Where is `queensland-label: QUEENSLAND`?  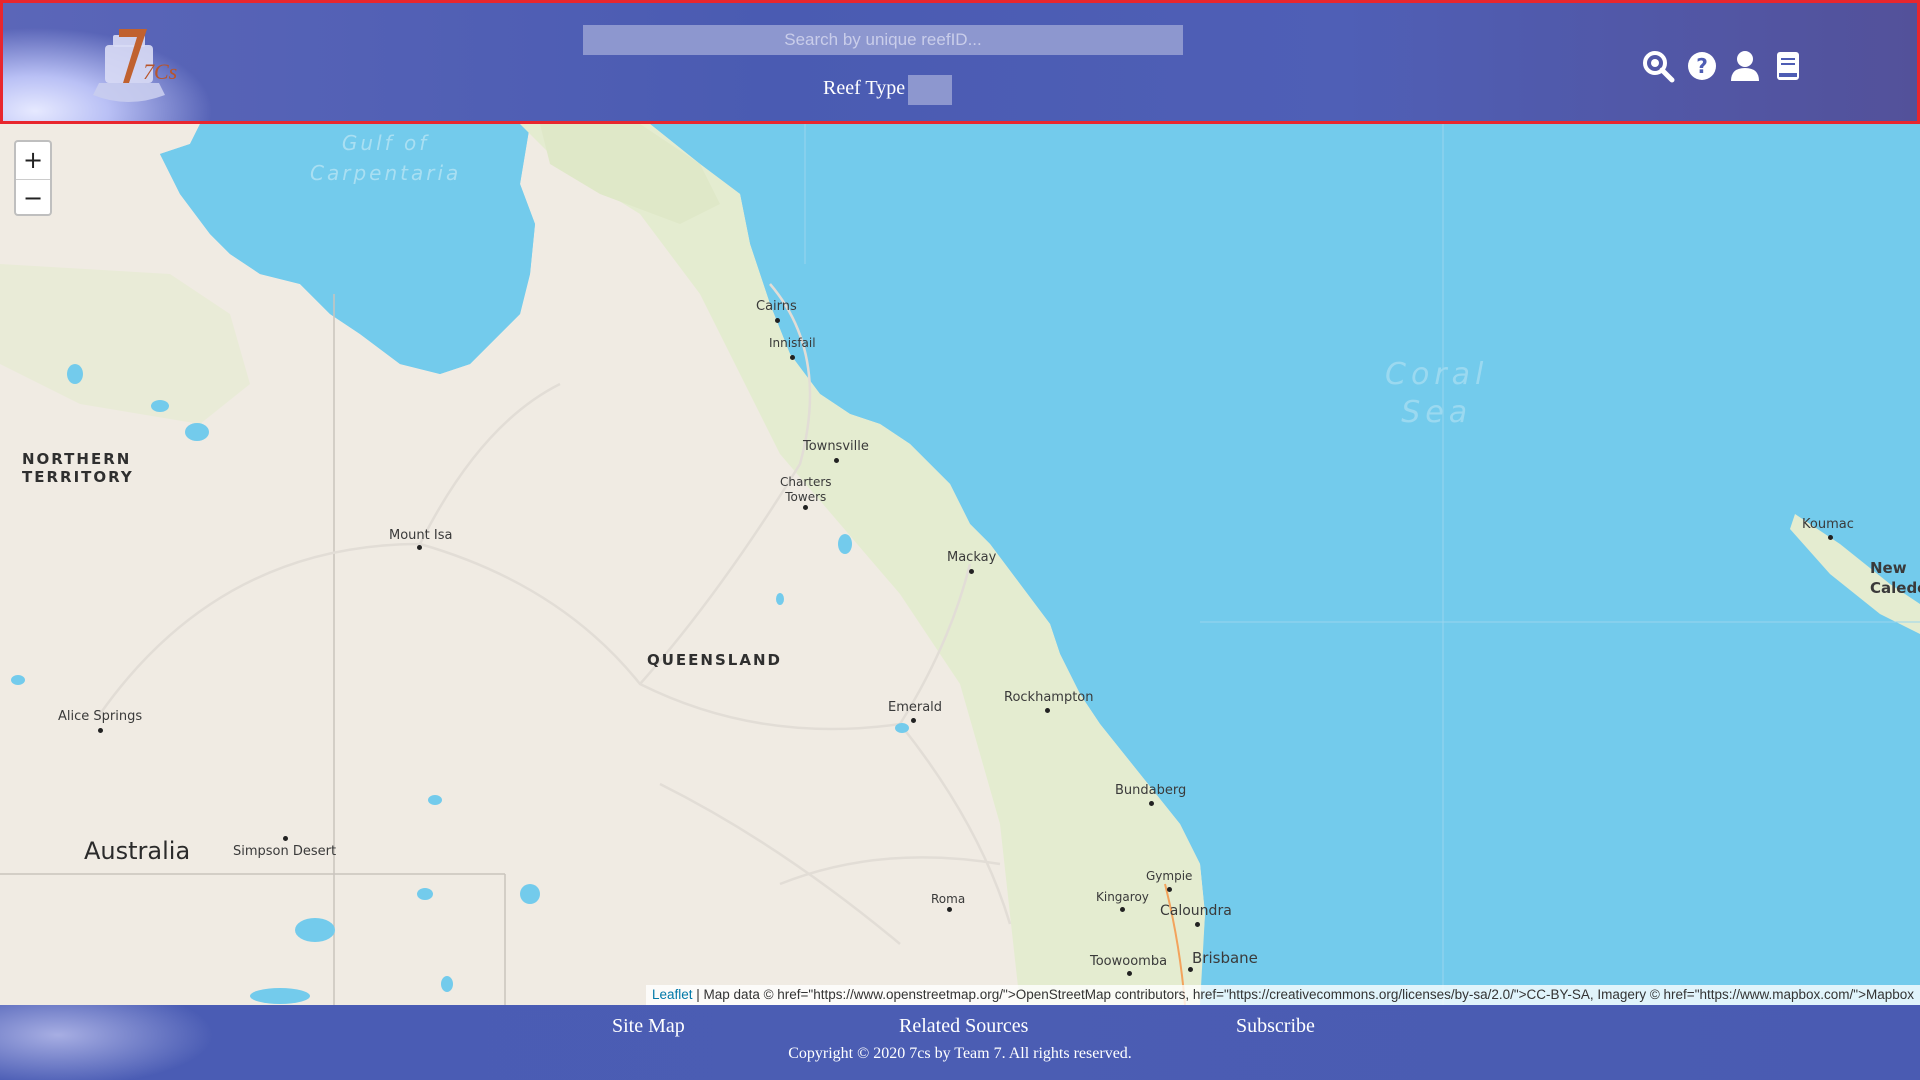
queensland-label: QUEENSLAND is located at coordinates (714, 660).